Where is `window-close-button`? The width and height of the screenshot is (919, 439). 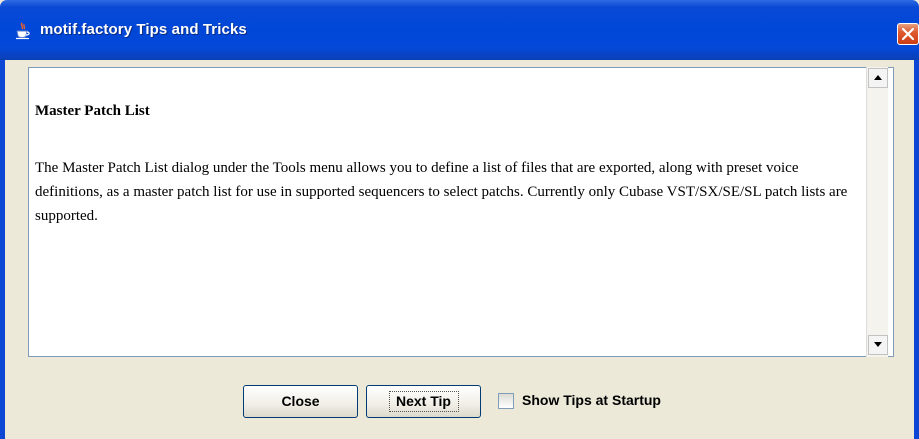
window-close-button is located at coordinates (908, 34).